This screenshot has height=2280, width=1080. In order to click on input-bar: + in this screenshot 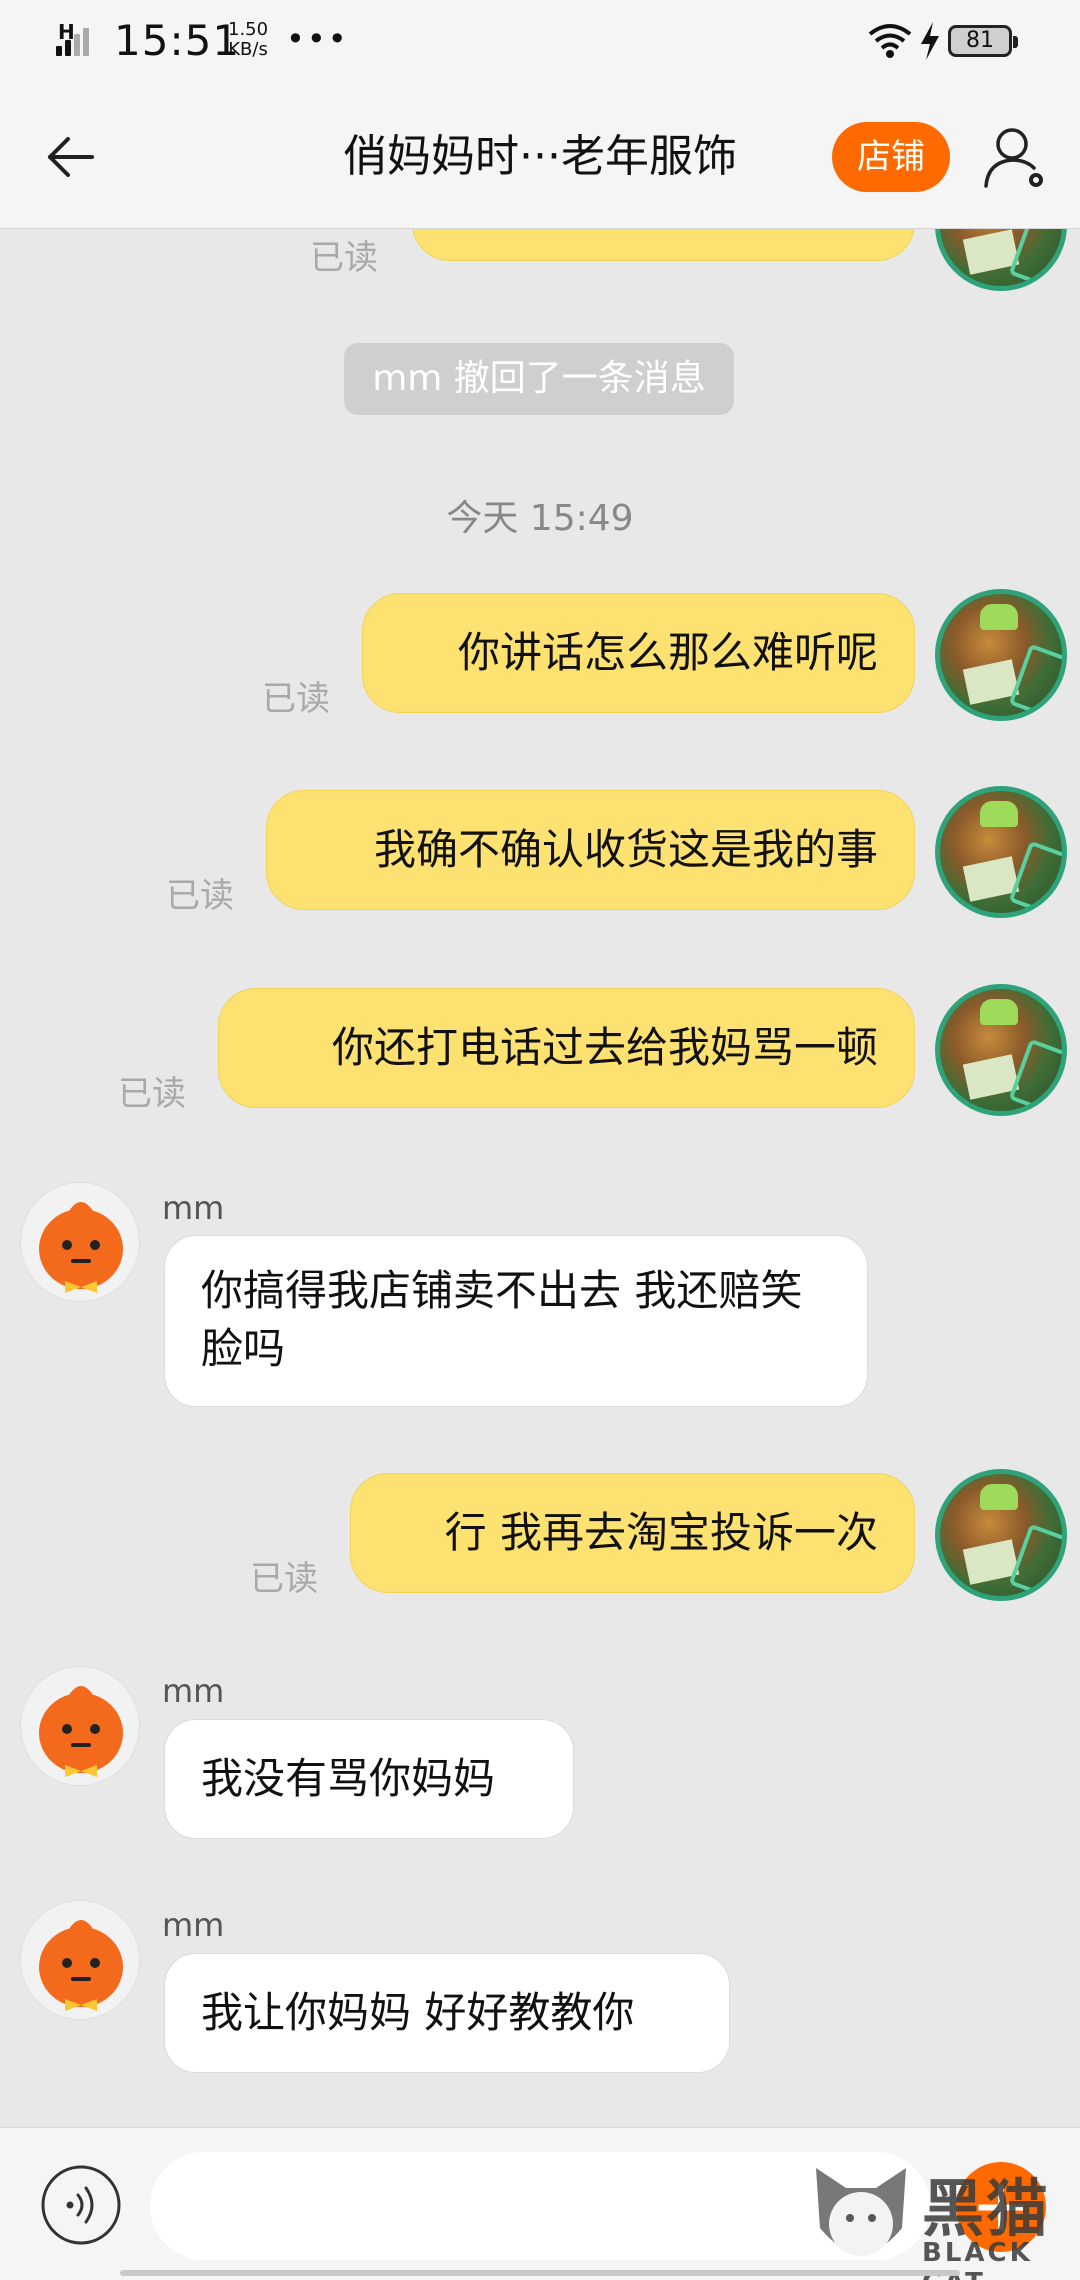, I will do `click(540, 2203)`.